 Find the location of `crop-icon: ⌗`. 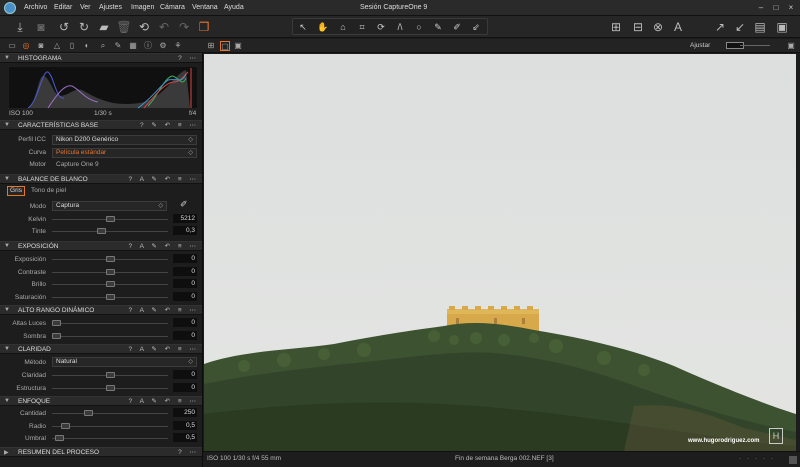

crop-icon: ⌗ is located at coordinates (362, 27).